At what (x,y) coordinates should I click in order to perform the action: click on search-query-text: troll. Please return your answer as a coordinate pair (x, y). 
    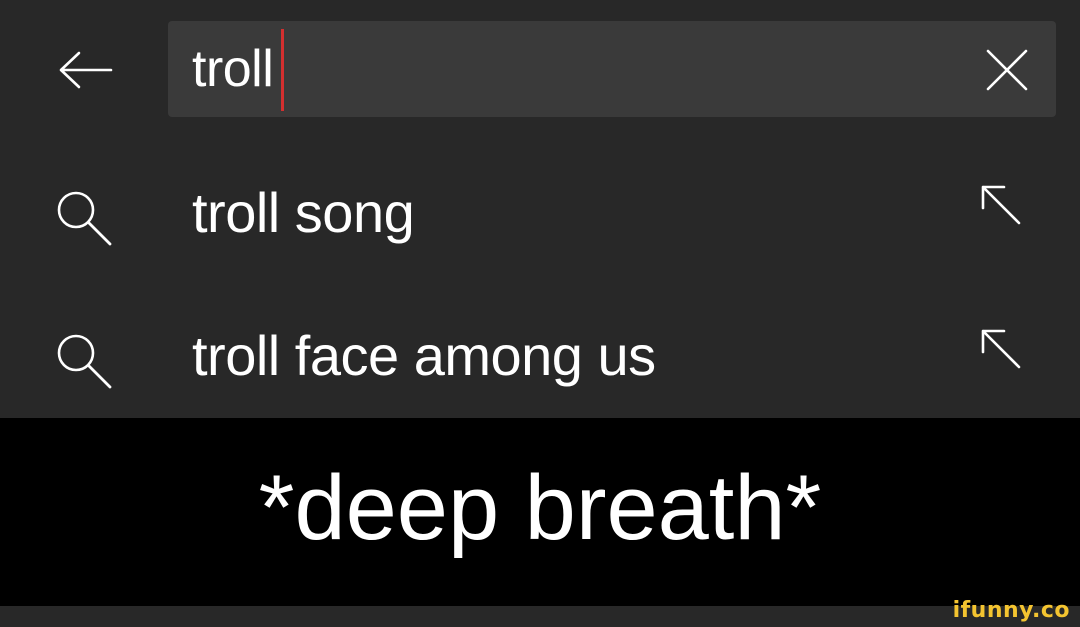
    Looking at the image, I should click on (233, 69).